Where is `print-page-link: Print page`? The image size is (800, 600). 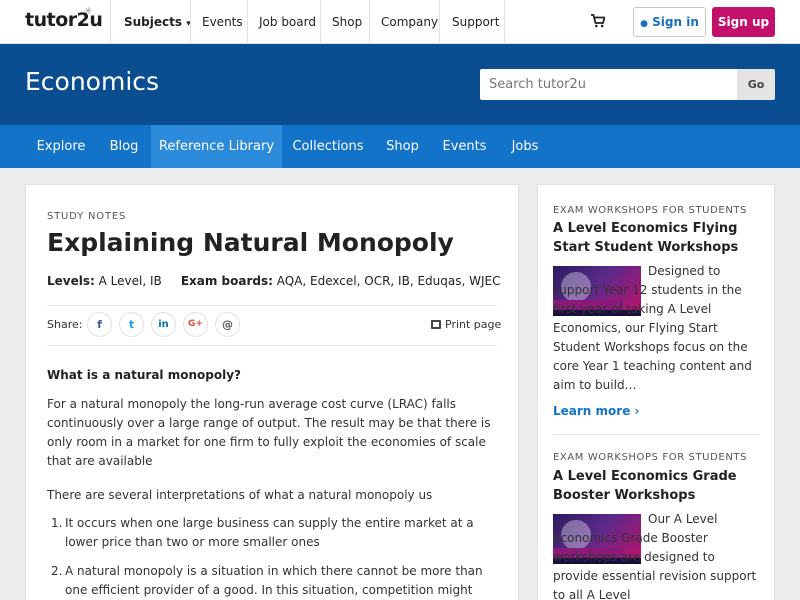 print-page-link: Print page is located at coordinates (466, 324).